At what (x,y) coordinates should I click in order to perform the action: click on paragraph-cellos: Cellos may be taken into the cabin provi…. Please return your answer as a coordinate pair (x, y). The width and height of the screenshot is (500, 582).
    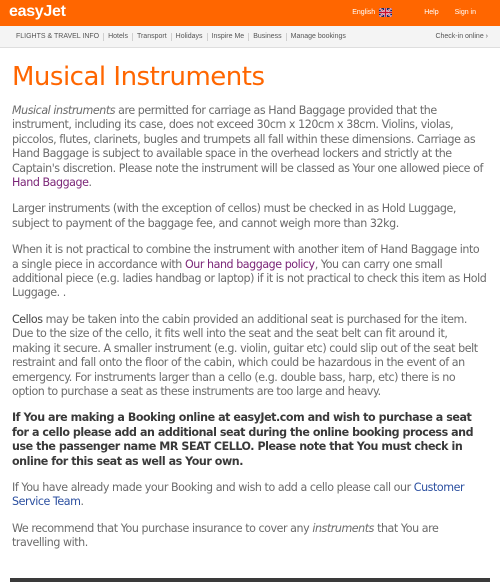
    Looking at the image, I should click on (250, 356).